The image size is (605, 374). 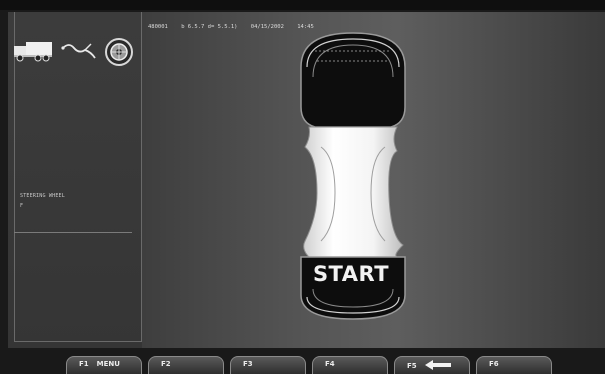 I want to click on f4-button: F4, so click(x=350, y=365).